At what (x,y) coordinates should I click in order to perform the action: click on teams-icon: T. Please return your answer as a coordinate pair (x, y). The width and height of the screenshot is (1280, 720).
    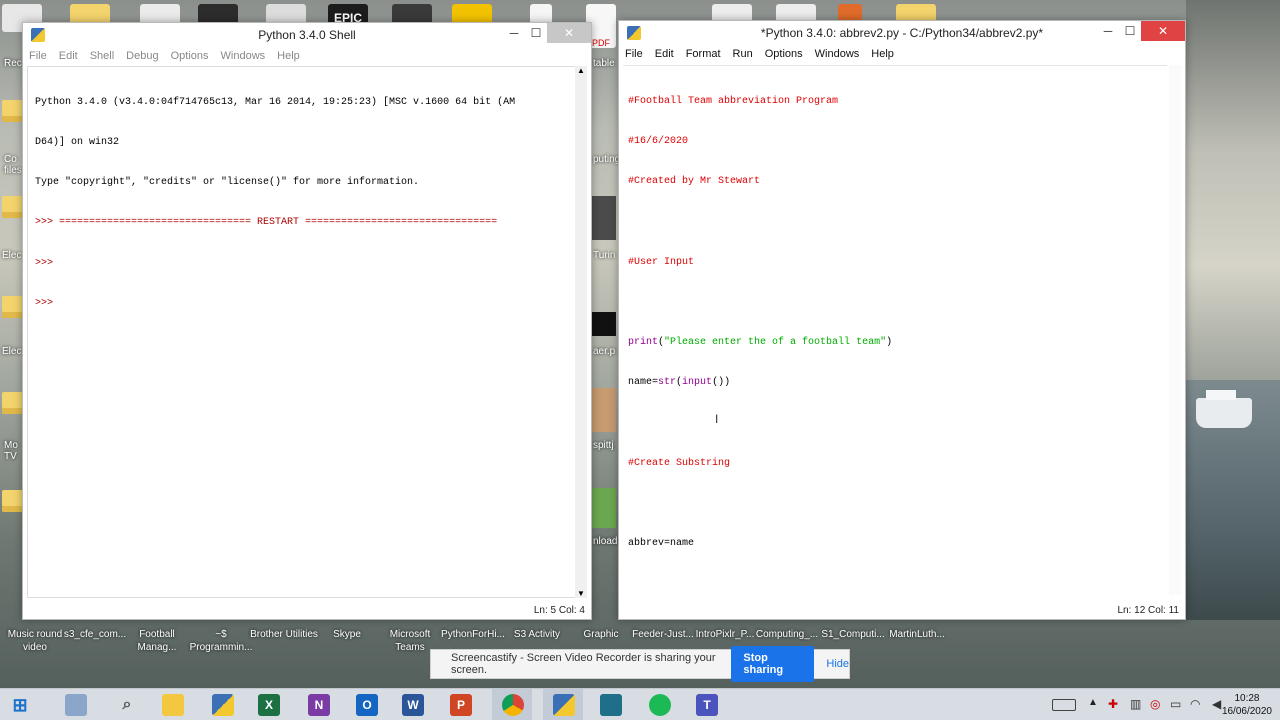
    Looking at the image, I should click on (707, 705).